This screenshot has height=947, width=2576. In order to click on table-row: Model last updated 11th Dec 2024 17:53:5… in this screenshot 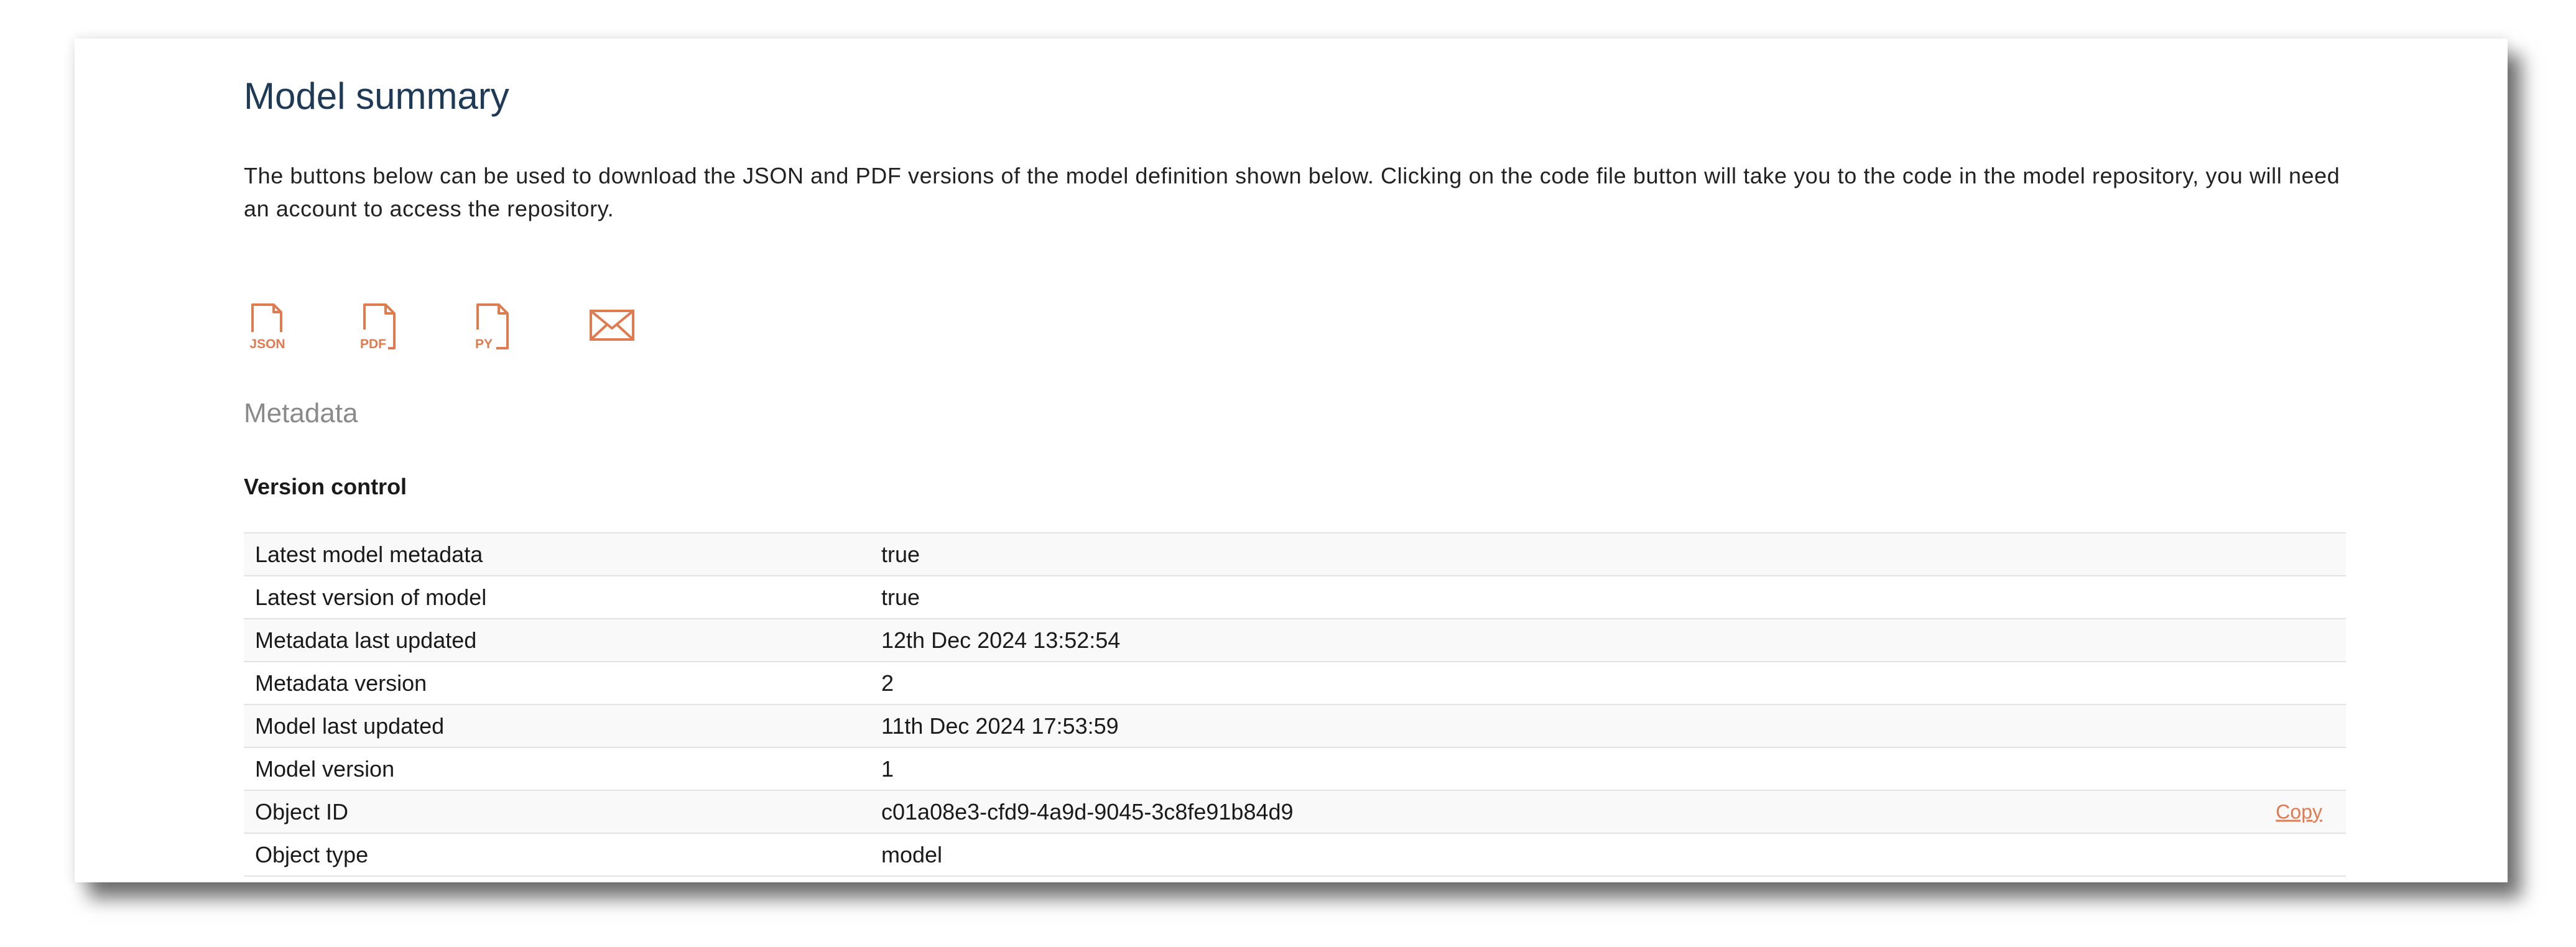, I will do `click(1295, 725)`.